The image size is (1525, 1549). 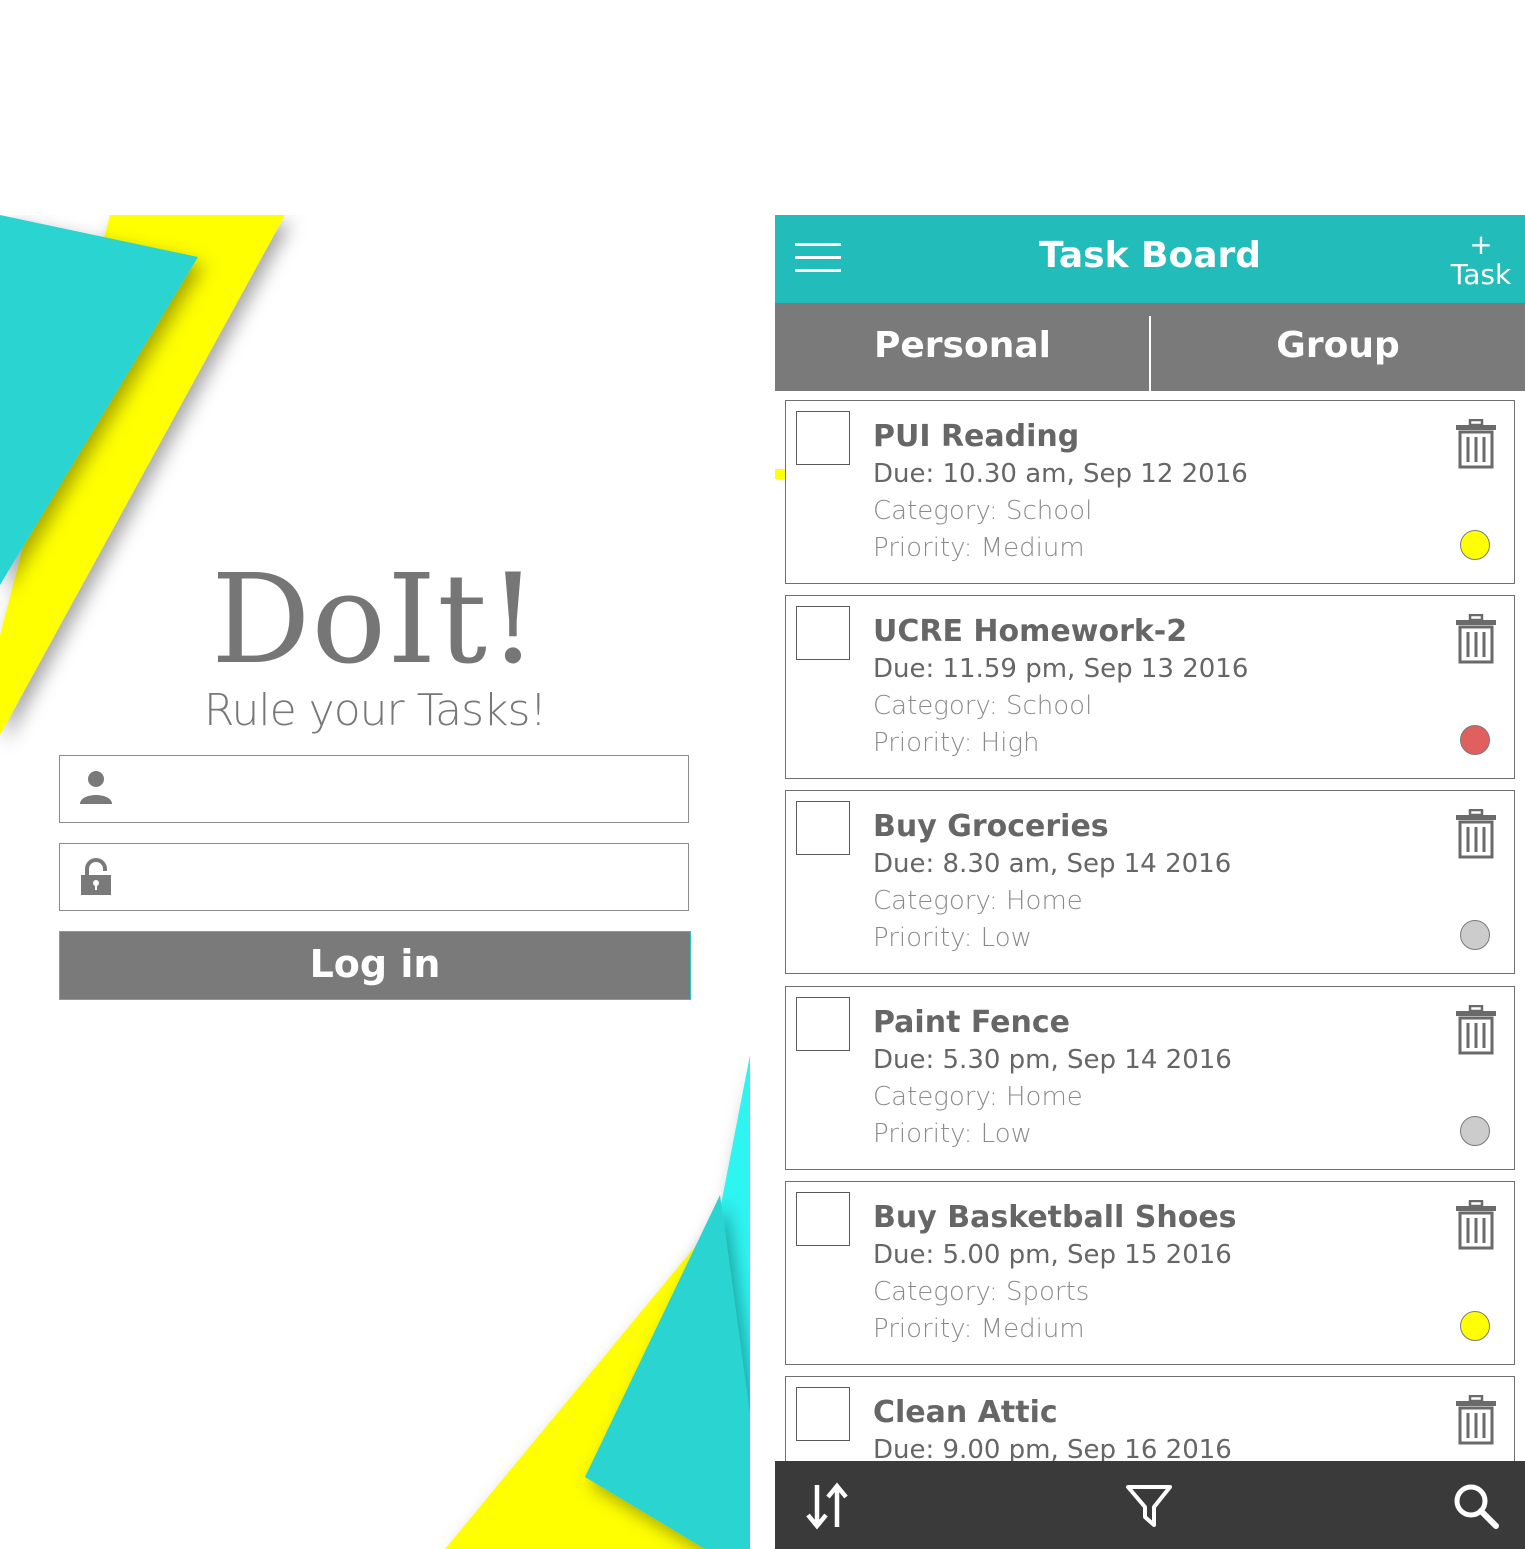 What do you see at coordinates (1060, 474) in the screenshot?
I see `task-due-date: Due: 10.30 am, Sep 12 2016` at bounding box center [1060, 474].